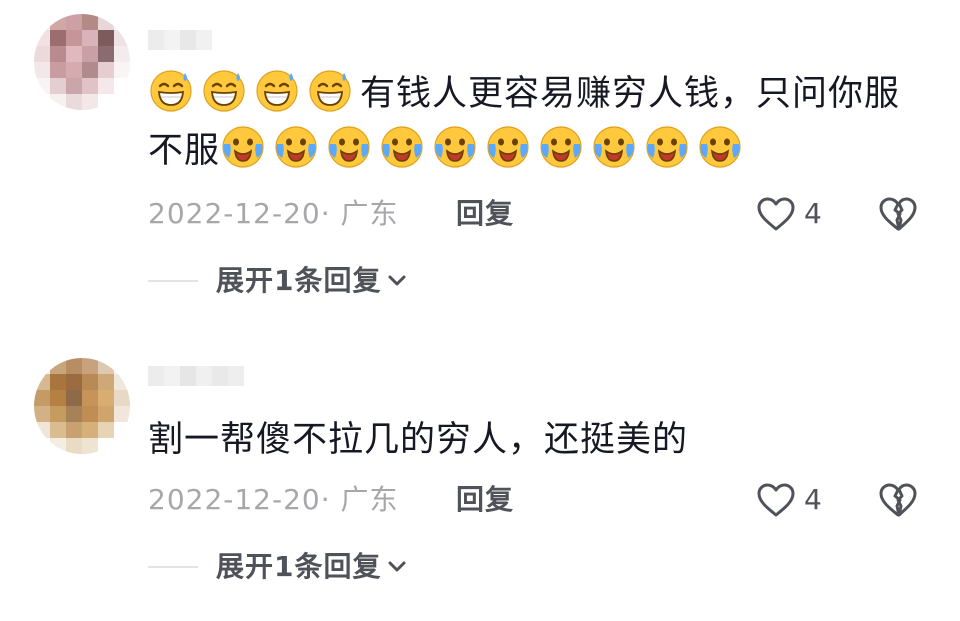 The image size is (960, 621). Describe the element at coordinates (418, 440) in the screenshot. I see `comment-text-segment: 割一帮傻不拉几的穷人，还挺美的` at that location.